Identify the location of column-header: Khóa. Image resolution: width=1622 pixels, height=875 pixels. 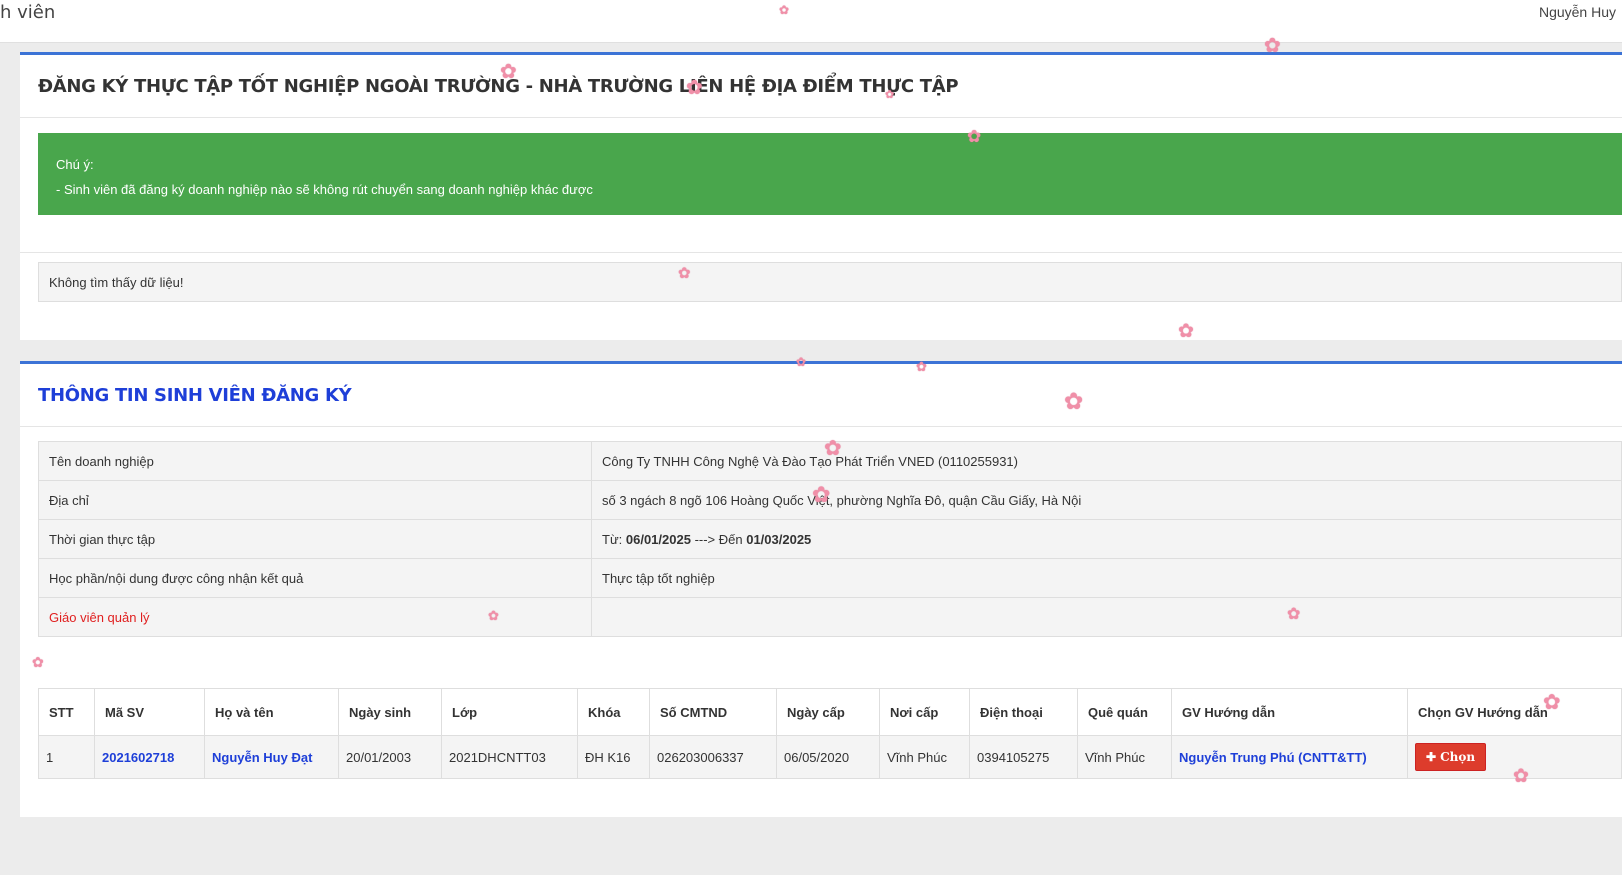
(613, 712).